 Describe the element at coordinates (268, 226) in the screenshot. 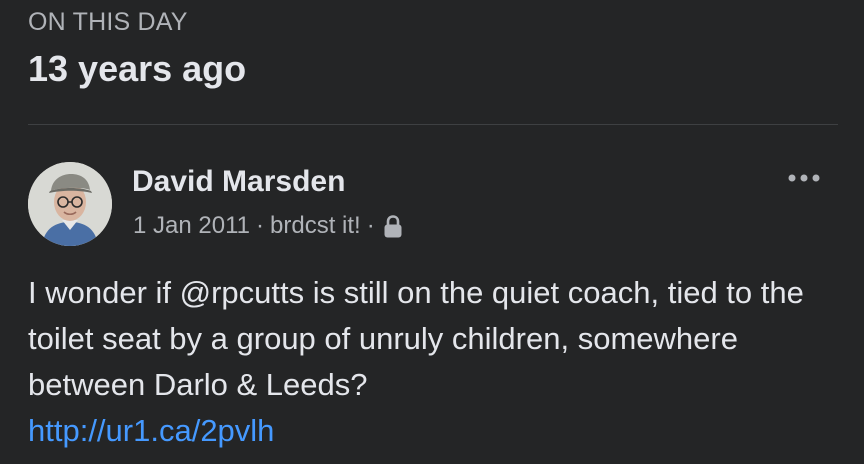

I see `post-meta: 1 Jan 2011 · brdcst it! ·` at that location.